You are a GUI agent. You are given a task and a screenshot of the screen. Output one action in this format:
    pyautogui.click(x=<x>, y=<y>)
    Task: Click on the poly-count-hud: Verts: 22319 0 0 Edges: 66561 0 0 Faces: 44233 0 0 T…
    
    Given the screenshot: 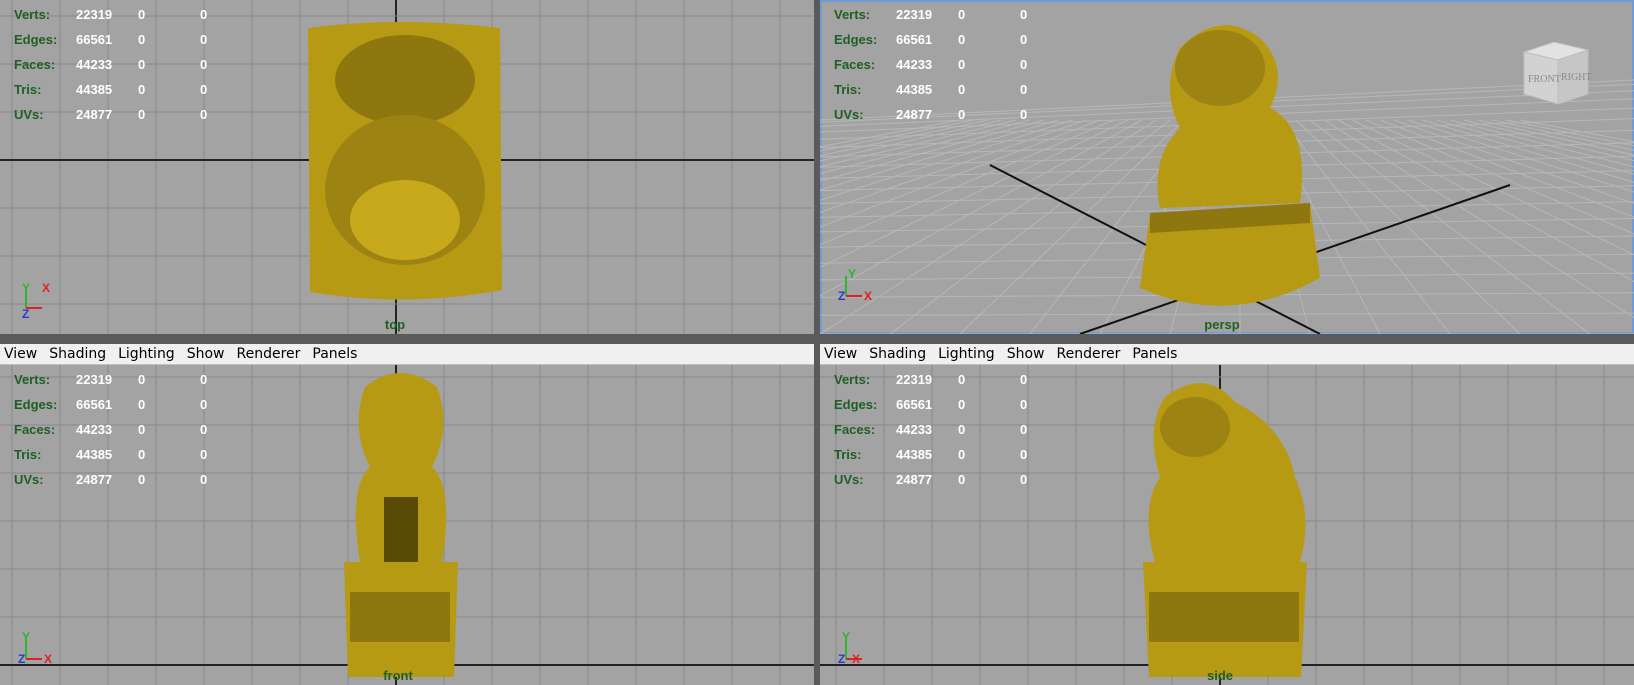 What is the action you would take?
    pyautogui.click(x=958, y=429)
    